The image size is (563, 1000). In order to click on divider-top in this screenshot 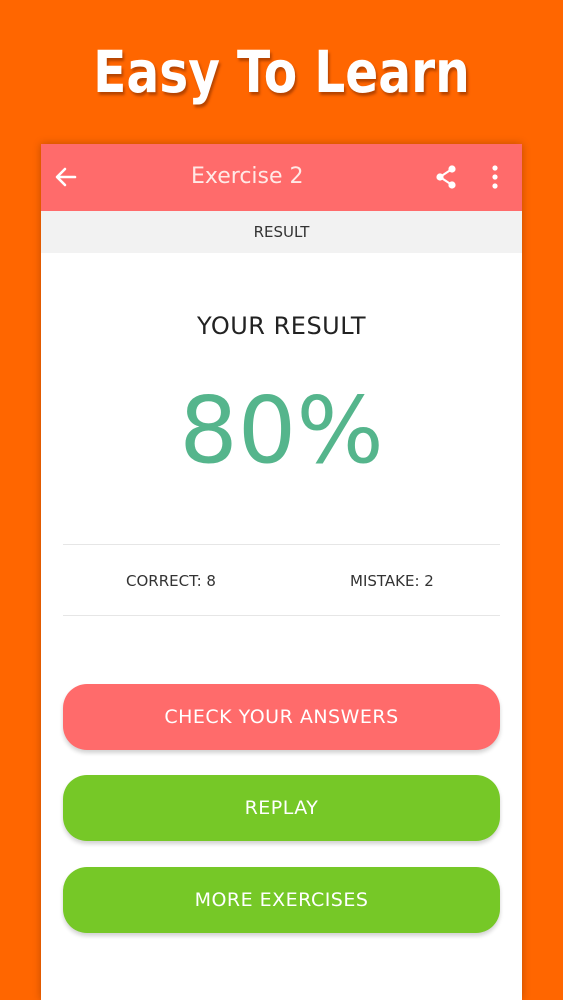, I will do `click(281, 544)`.